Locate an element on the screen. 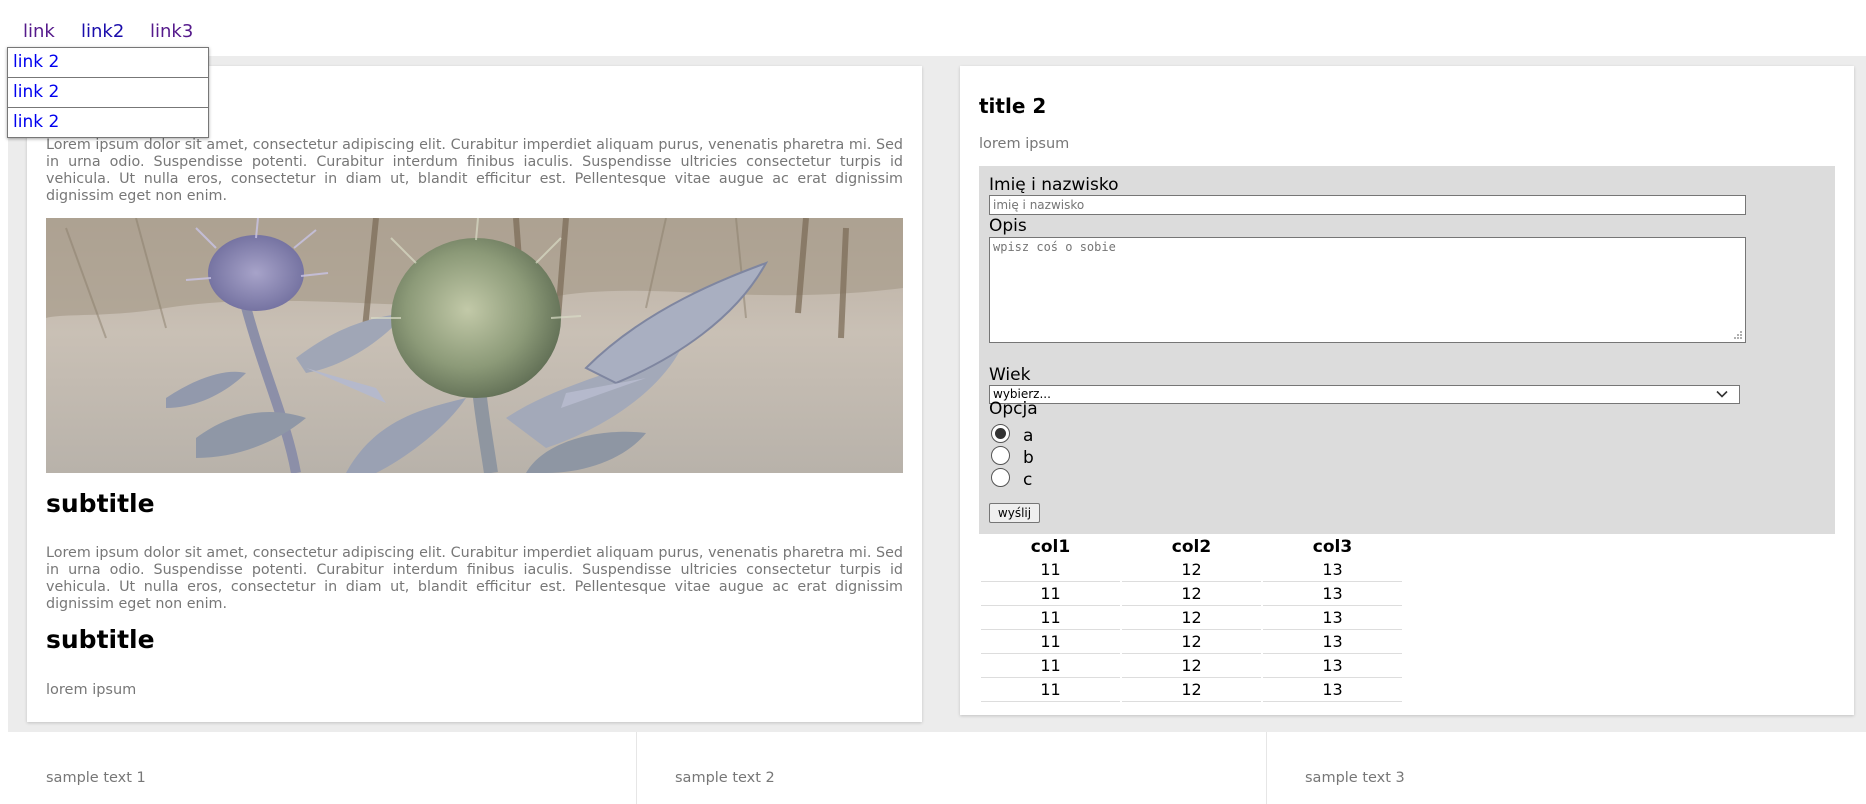  footer-text-1: sample text 1 is located at coordinates (96, 778).